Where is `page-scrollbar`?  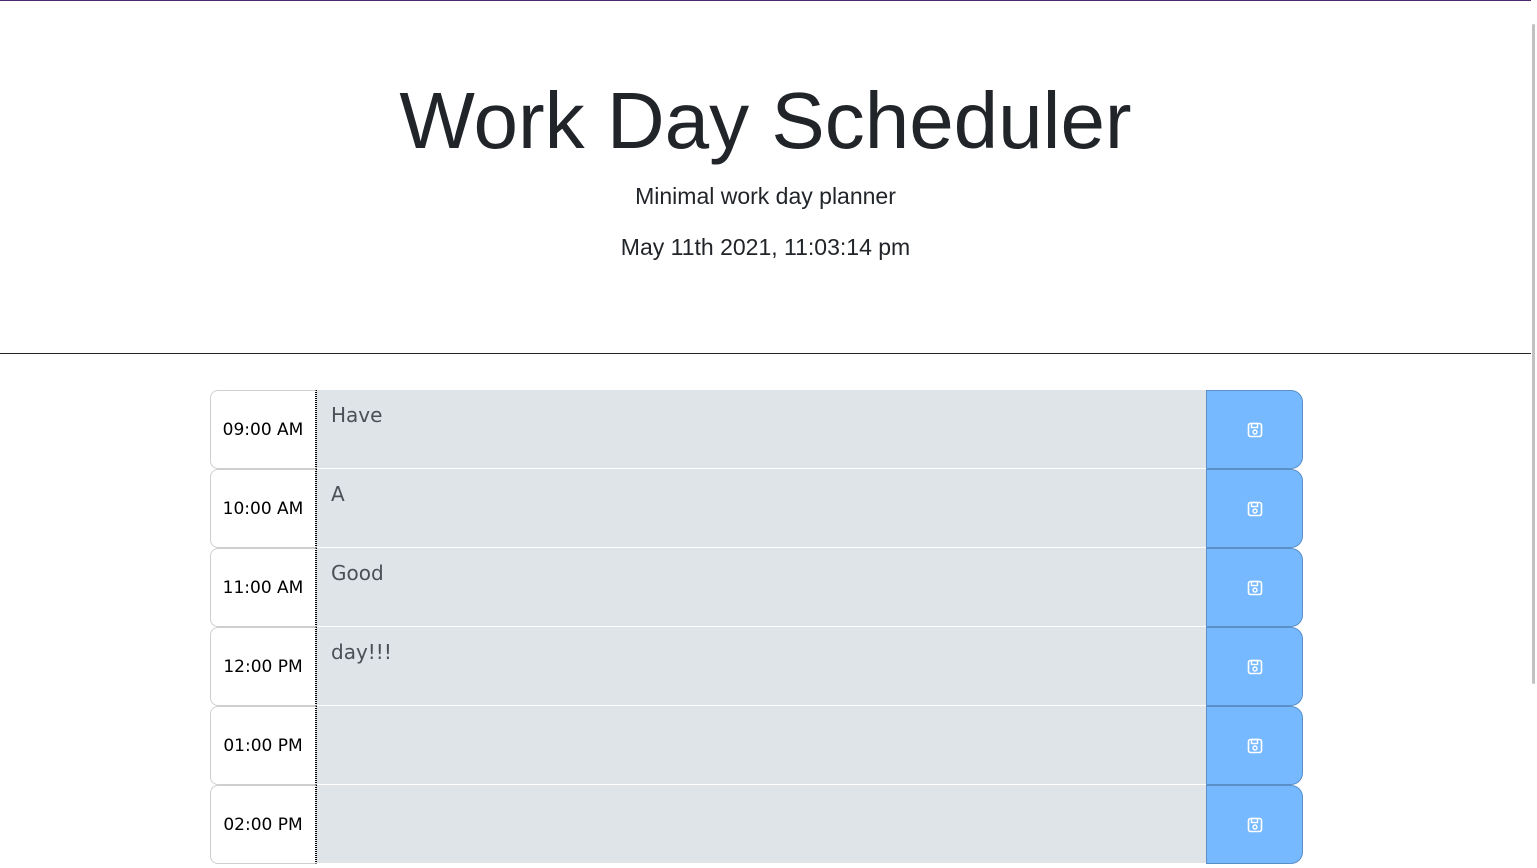
page-scrollbar is located at coordinates (1534, 434).